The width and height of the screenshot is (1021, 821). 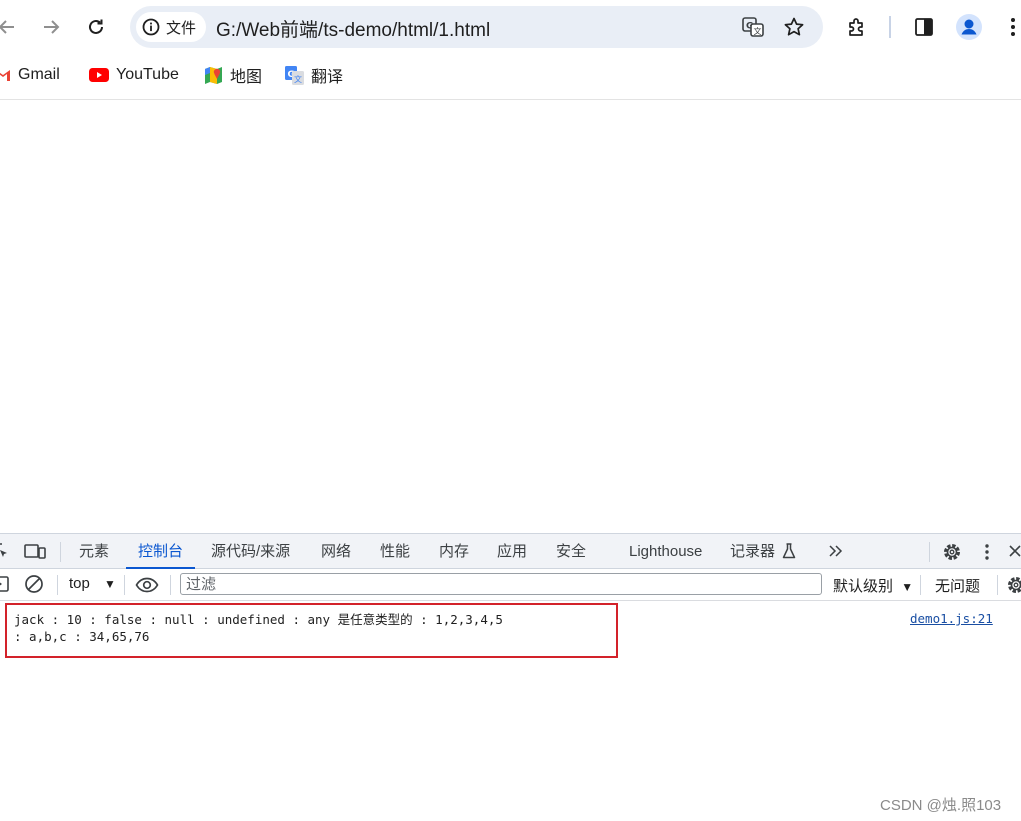 I want to click on tab-network: 网络, so click(x=336, y=551).